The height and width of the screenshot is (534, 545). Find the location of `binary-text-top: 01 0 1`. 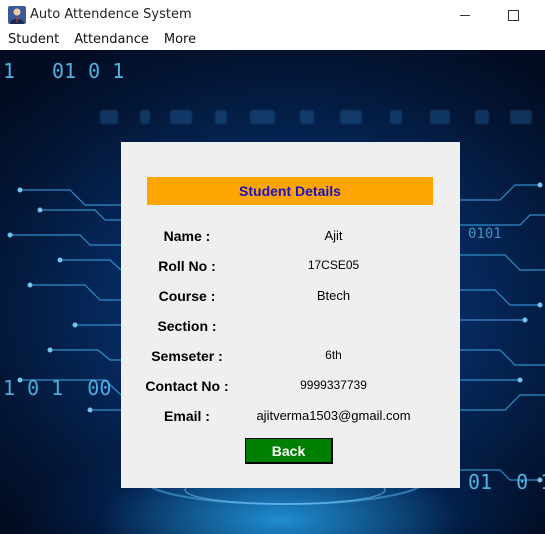

binary-text-top: 01 0 1 is located at coordinates (88, 71).